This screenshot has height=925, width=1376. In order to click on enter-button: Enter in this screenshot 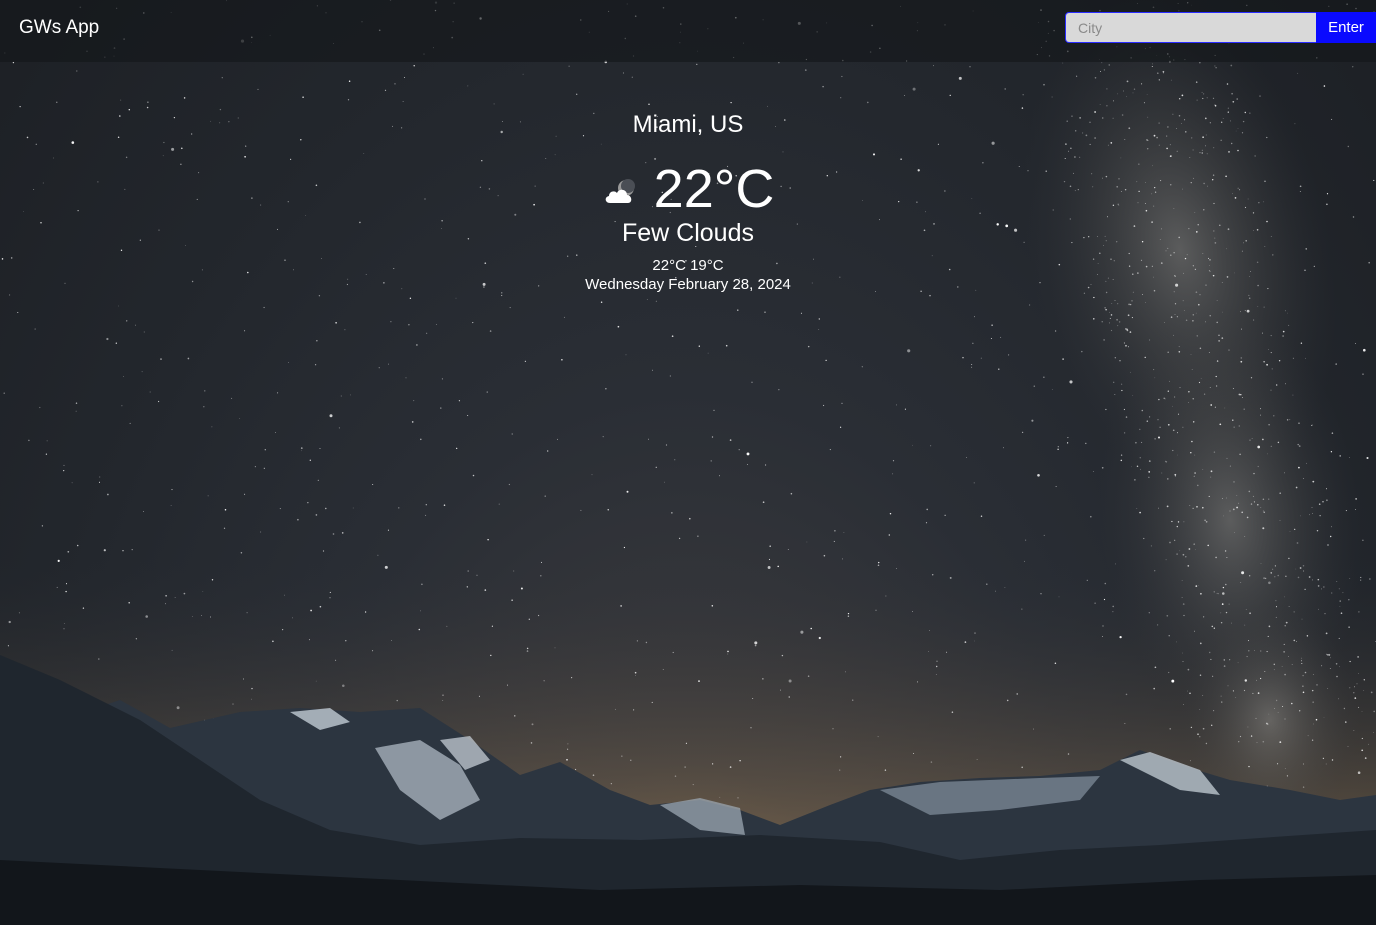, I will do `click(1346, 27)`.